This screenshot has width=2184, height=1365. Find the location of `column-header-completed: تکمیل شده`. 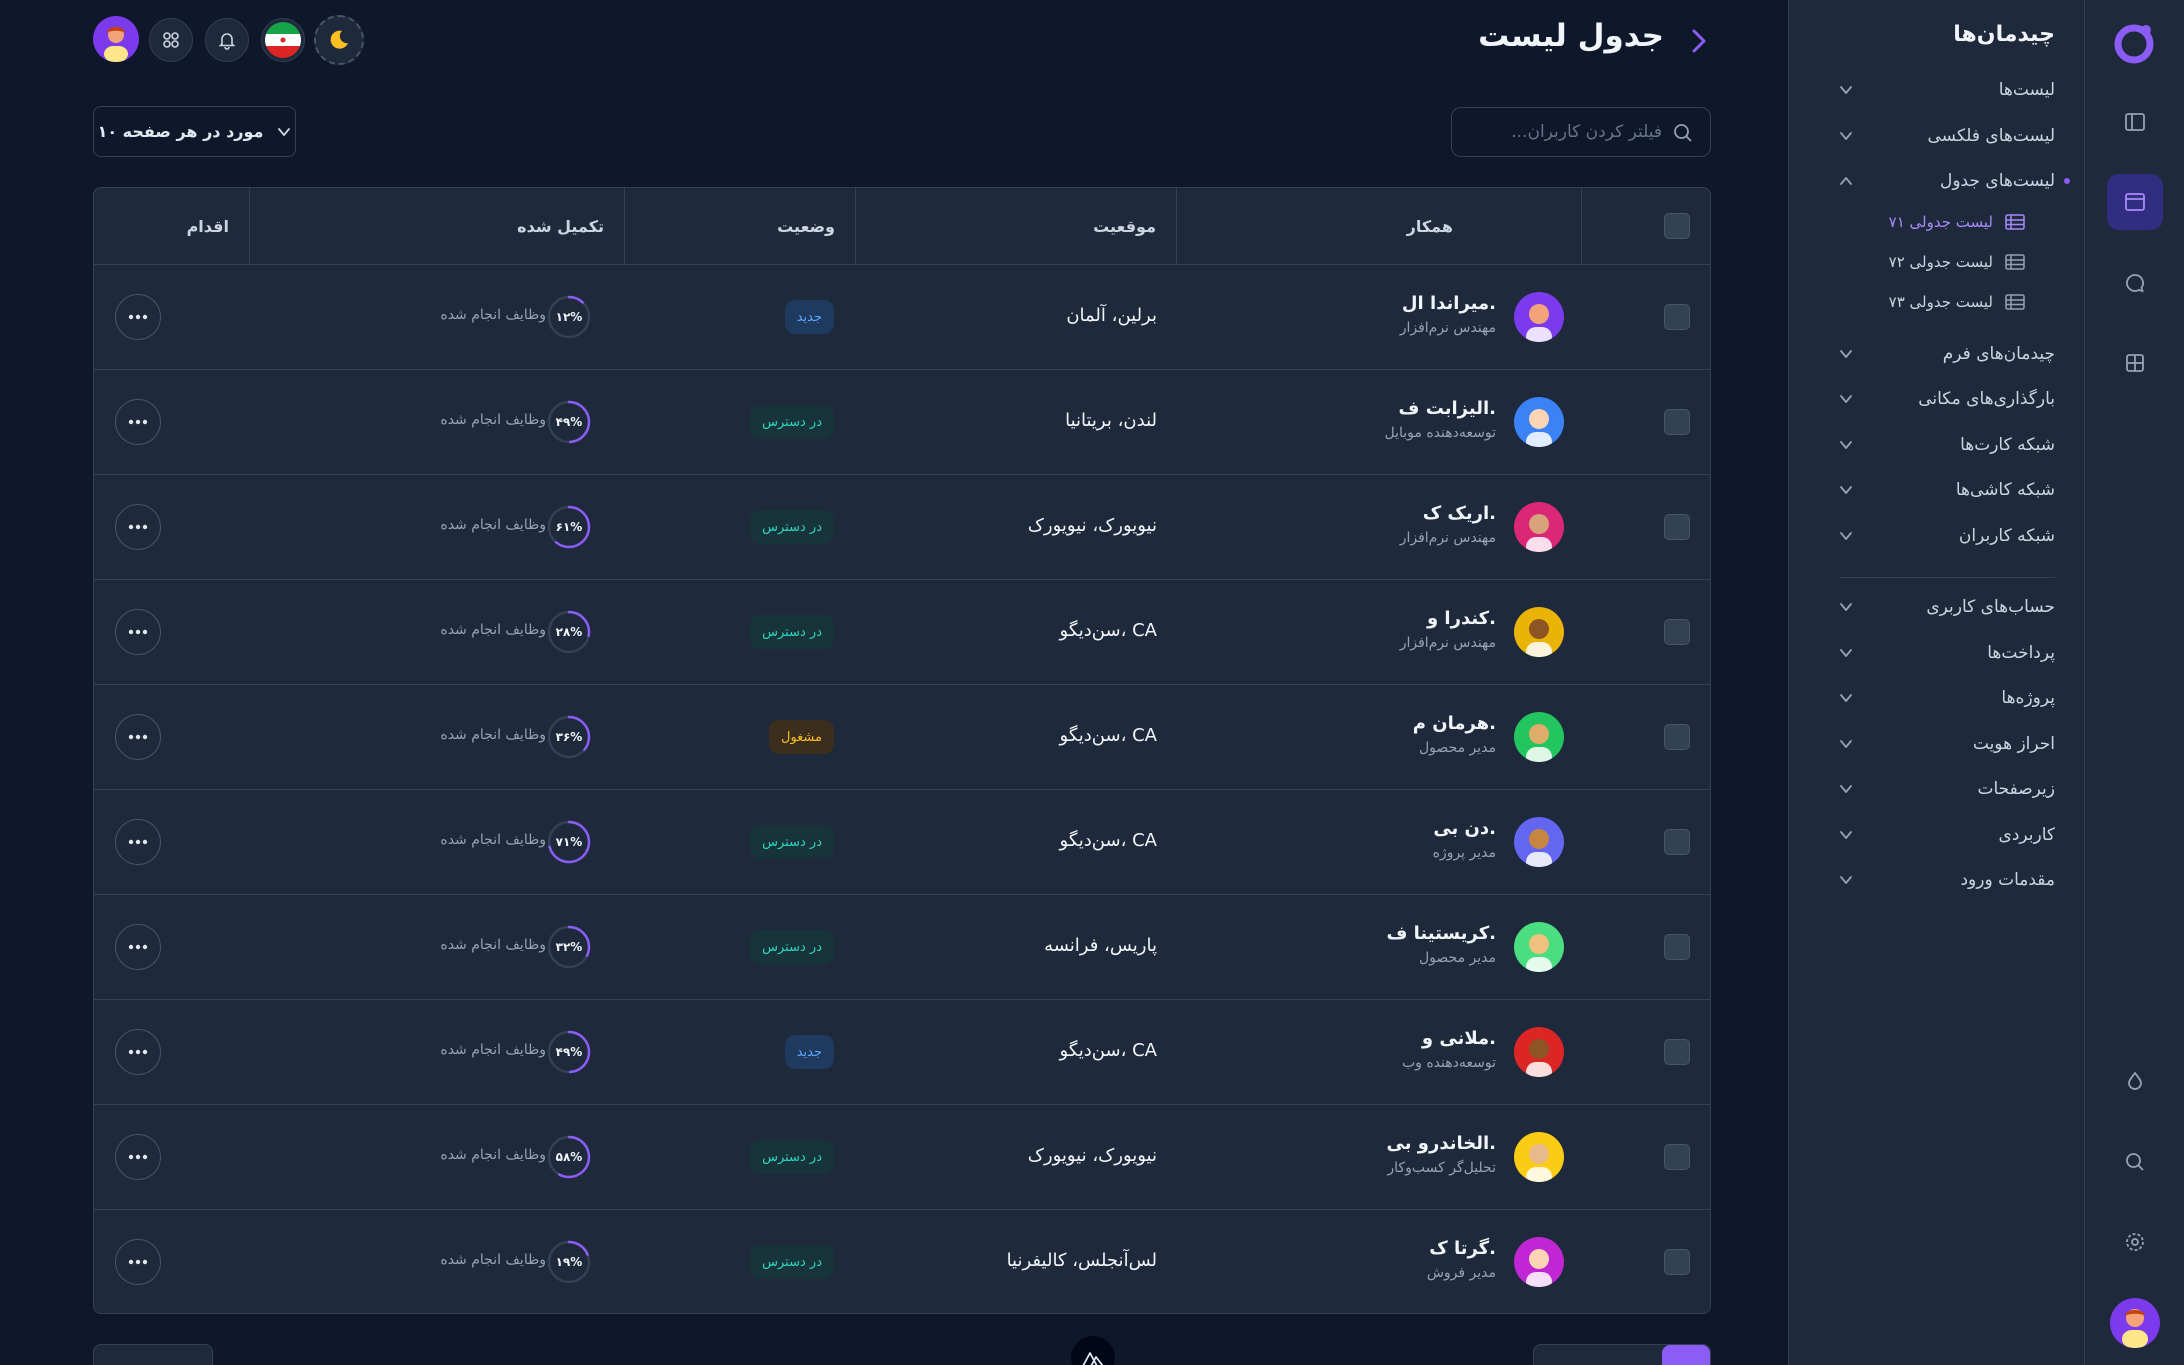

column-header-completed: تکمیل شده is located at coordinates (560, 226).